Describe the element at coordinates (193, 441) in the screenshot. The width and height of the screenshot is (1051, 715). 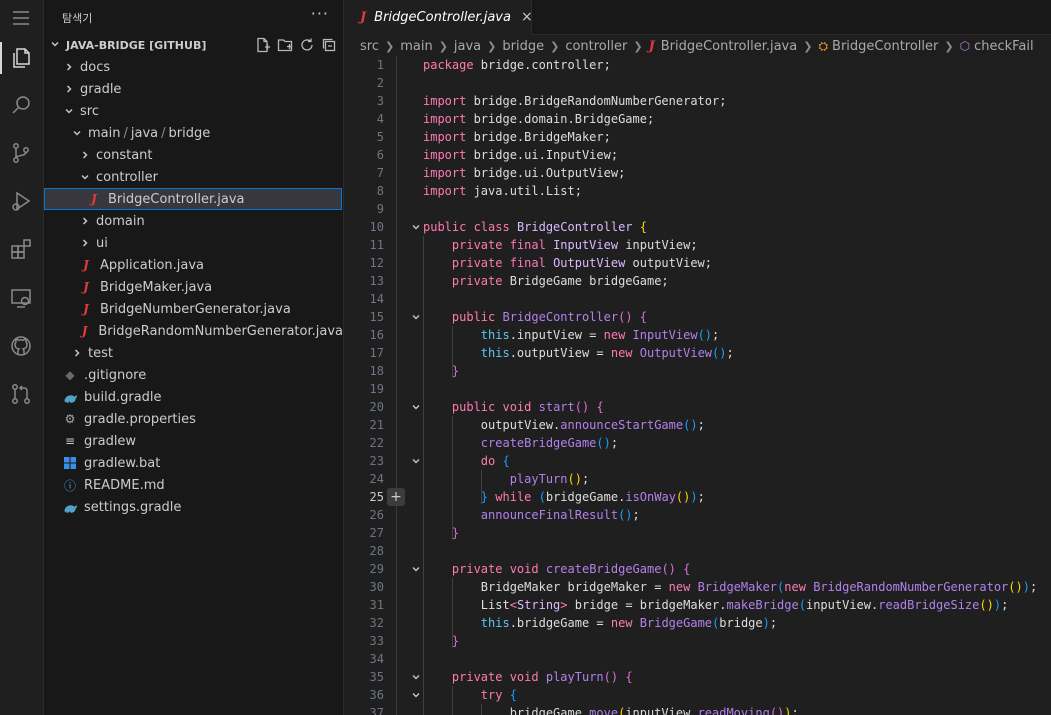
I see `tree-file: ≡ gradlew` at that location.